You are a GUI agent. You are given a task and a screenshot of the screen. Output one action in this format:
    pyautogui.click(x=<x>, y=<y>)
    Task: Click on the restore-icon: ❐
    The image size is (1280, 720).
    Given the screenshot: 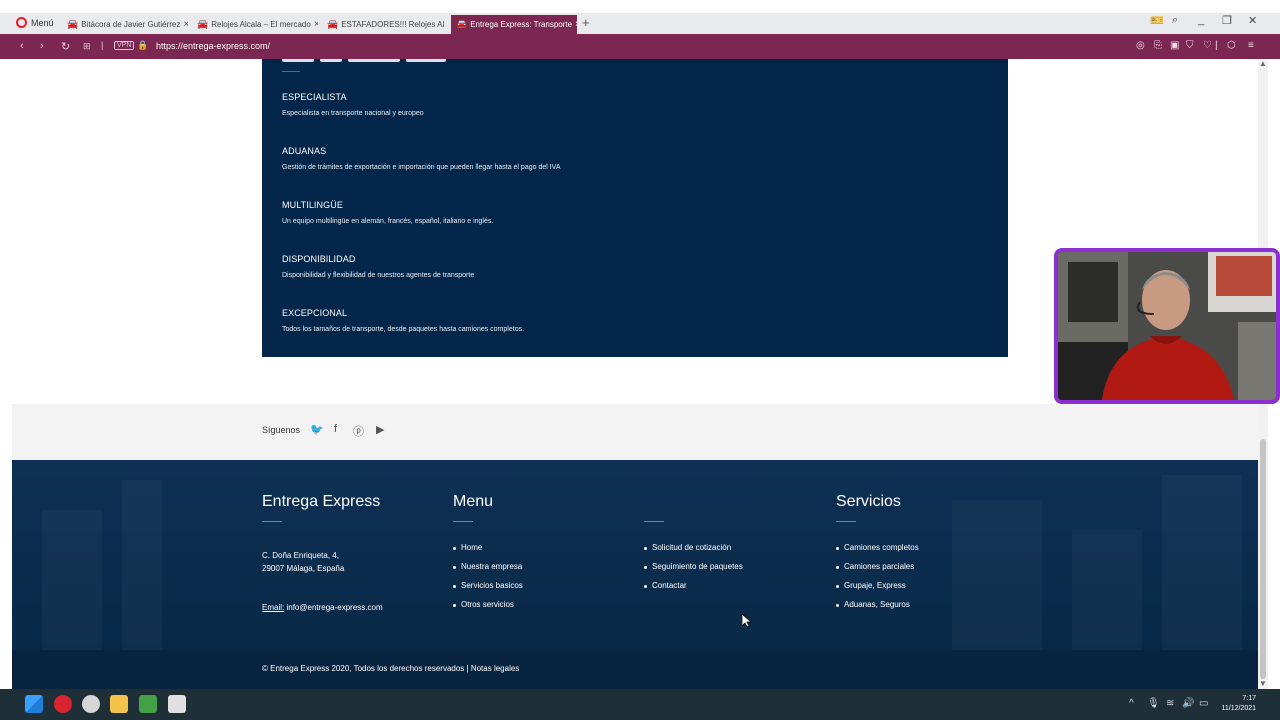 What is the action you would take?
    pyautogui.click(x=1227, y=20)
    